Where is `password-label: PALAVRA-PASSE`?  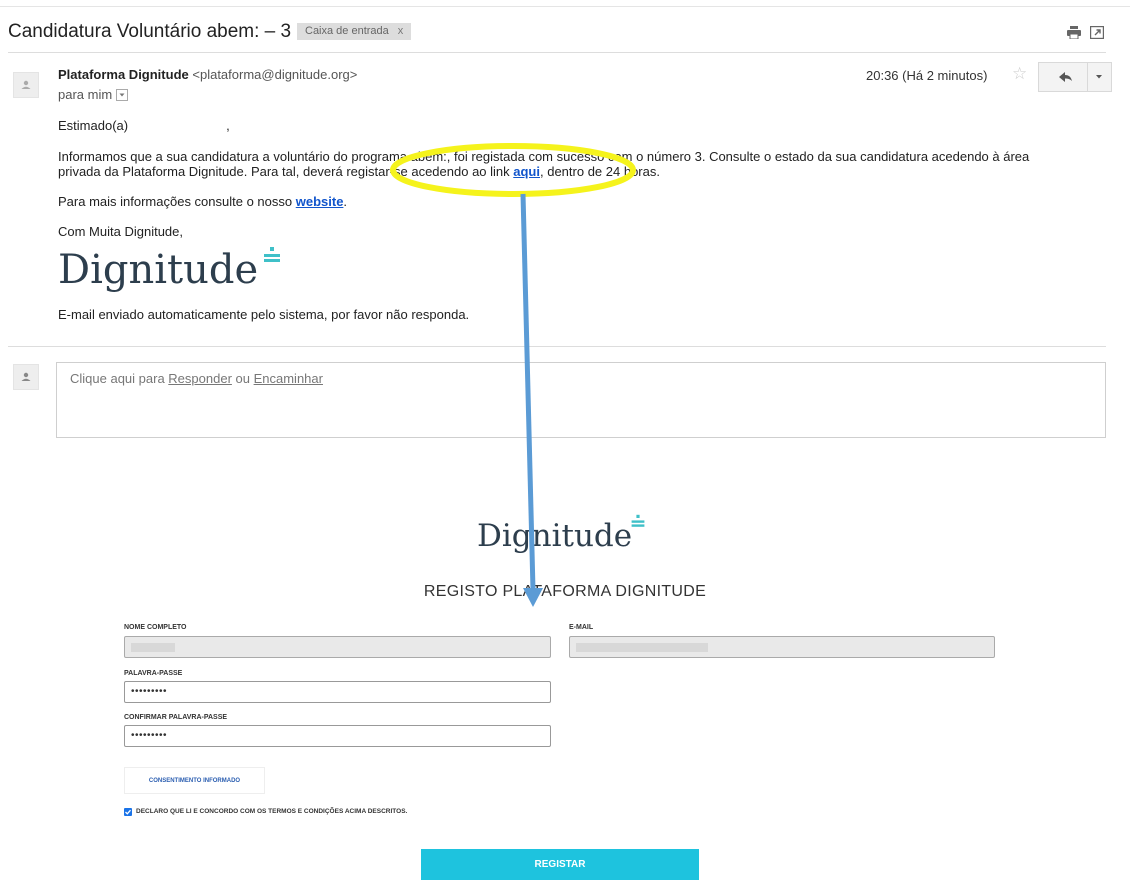 password-label: PALAVRA-PASSE is located at coordinates (153, 673).